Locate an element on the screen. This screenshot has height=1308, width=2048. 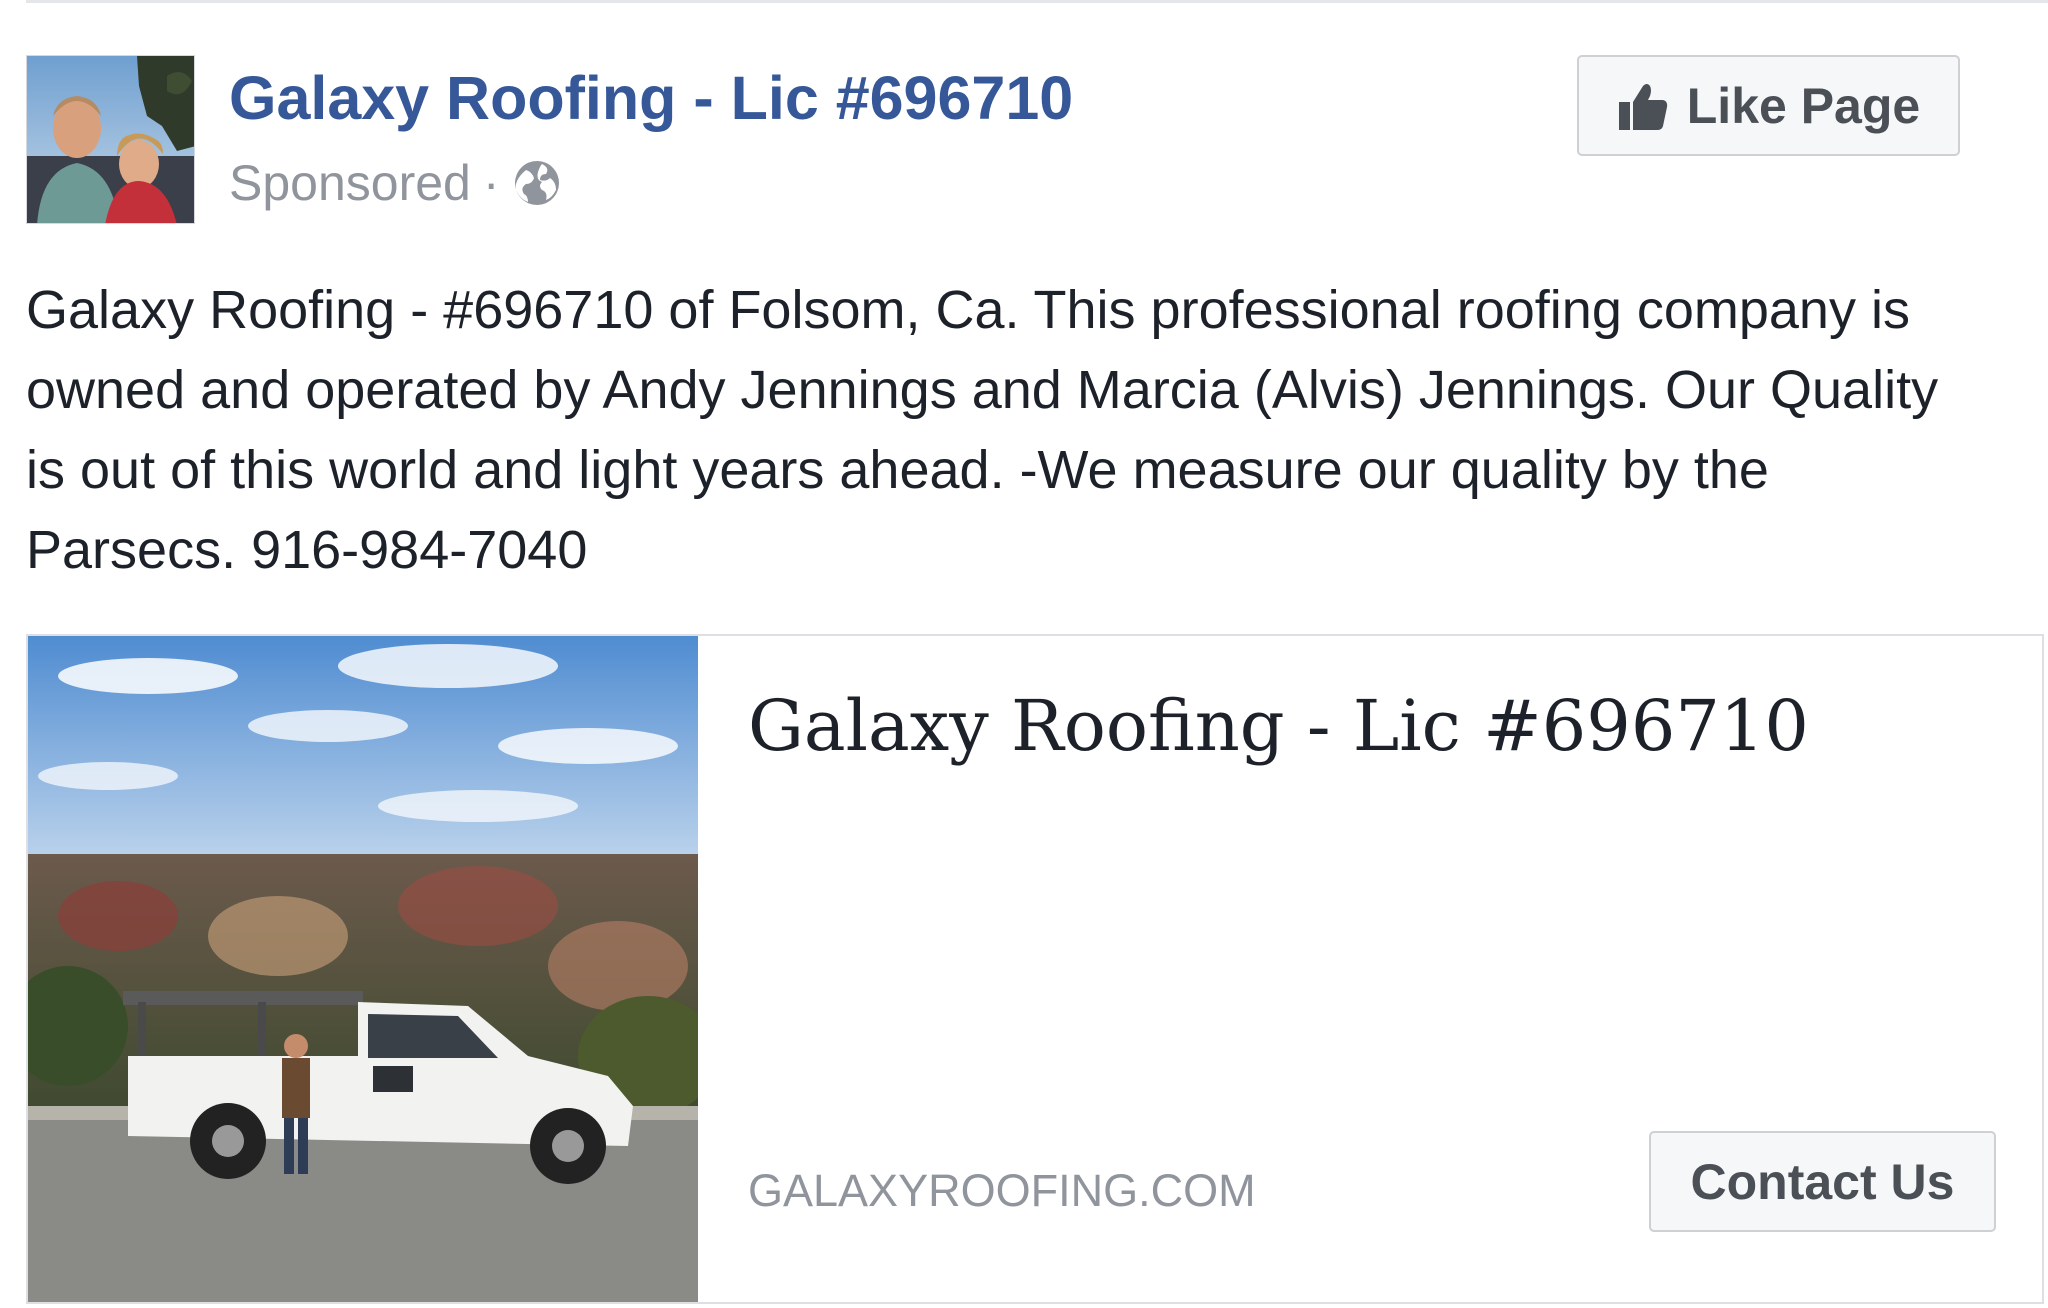
contact-us-button: Contact Us is located at coordinates (1822, 1181).